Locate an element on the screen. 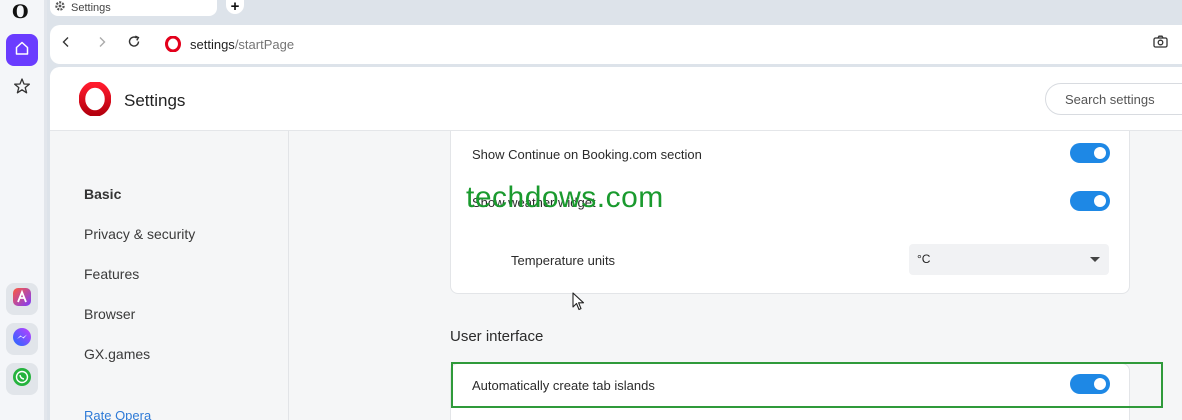 This screenshot has height=420, width=1182. new-tab-button: + is located at coordinates (235, 7).